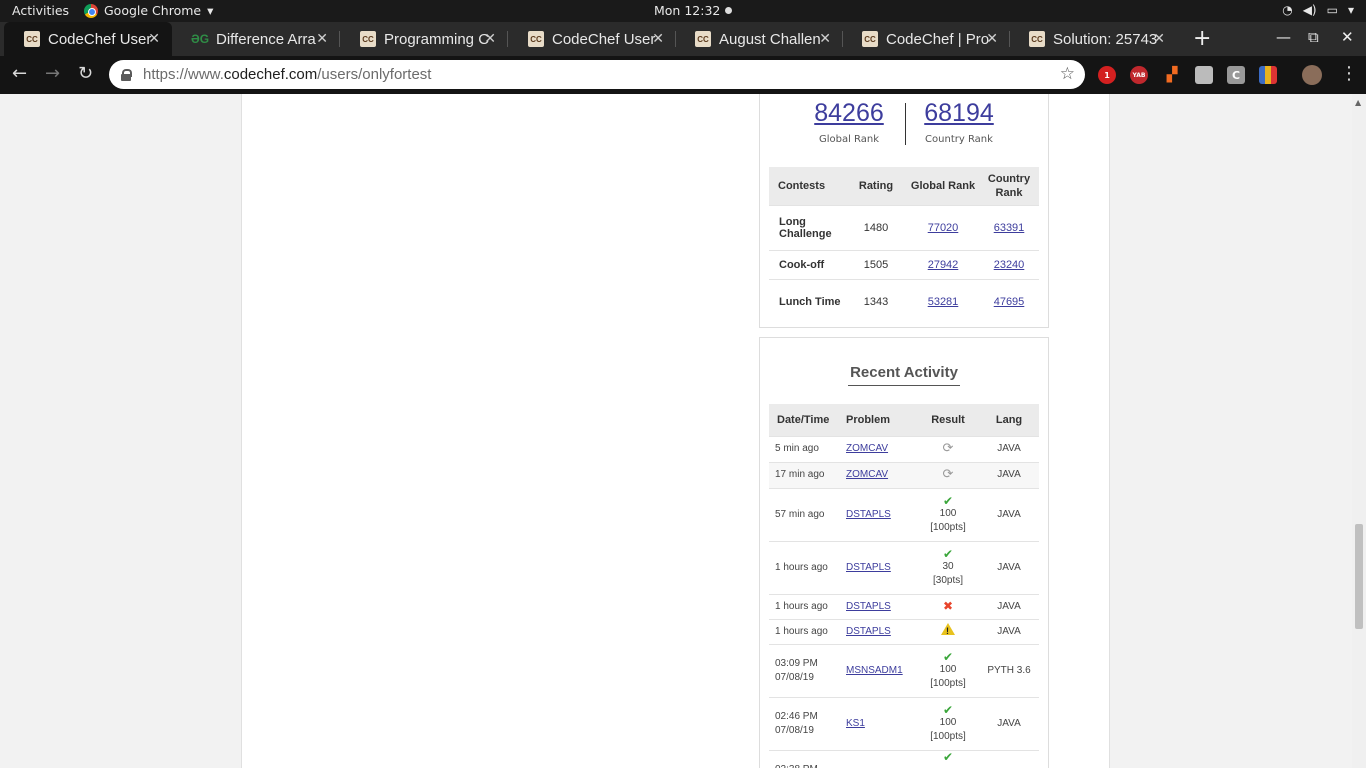  I want to click on new-tab-icon: +, so click(1202, 38).